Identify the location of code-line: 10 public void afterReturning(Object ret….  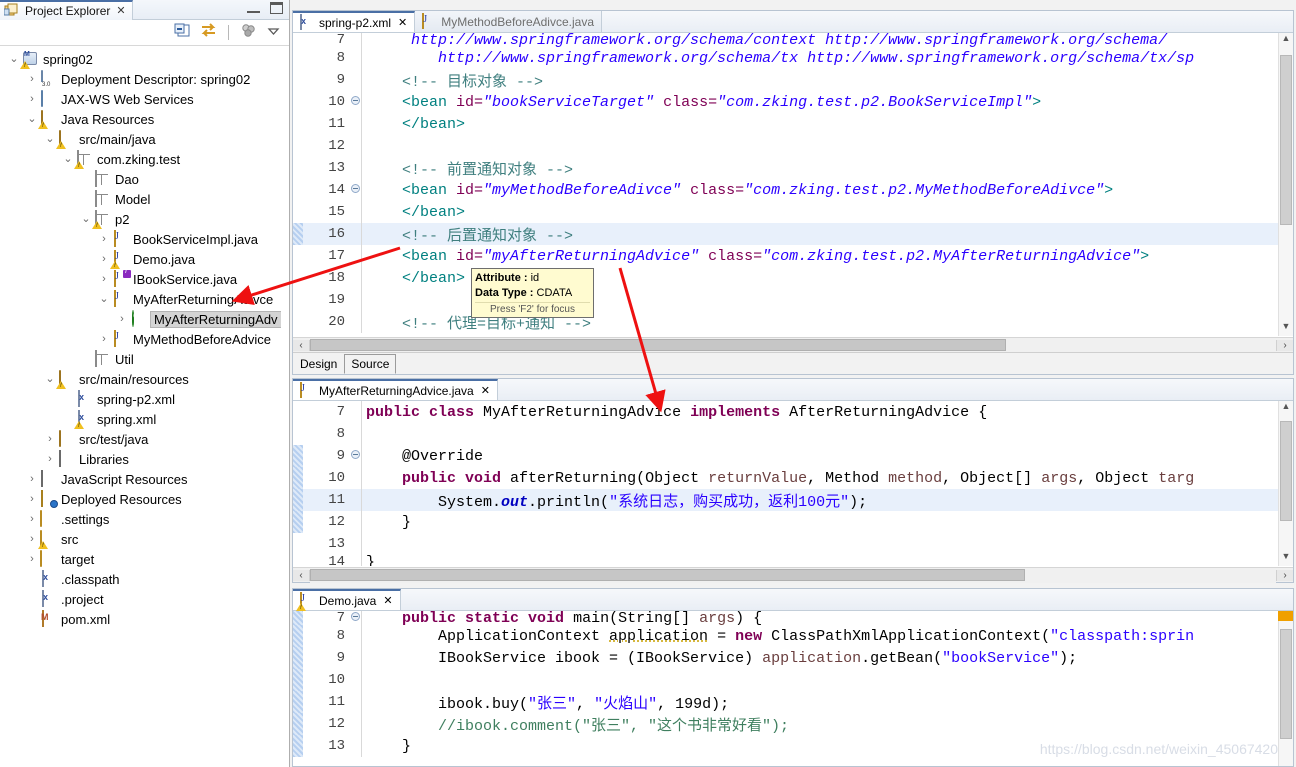
(793, 478).